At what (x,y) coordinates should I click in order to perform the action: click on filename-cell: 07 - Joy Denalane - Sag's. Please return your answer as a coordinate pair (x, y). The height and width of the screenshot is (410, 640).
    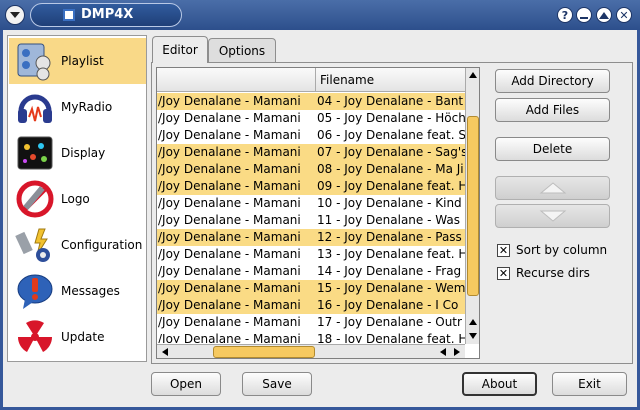
    Looking at the image, I should click on (391, 152).